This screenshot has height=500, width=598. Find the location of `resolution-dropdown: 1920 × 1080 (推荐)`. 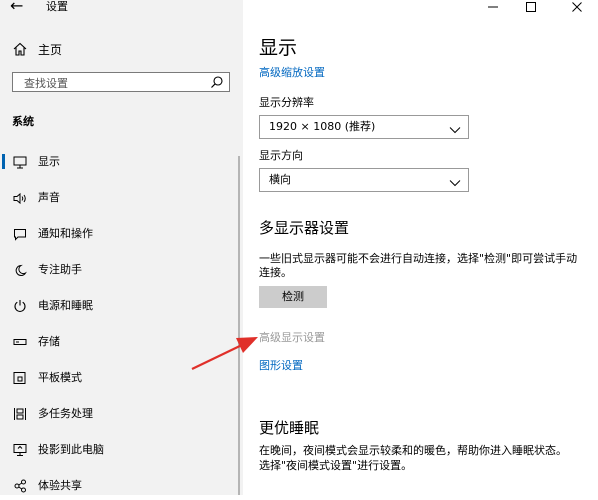

resolution-dropdown: 1920 × 1080 (推荐) is located at coordinates (364, 127).